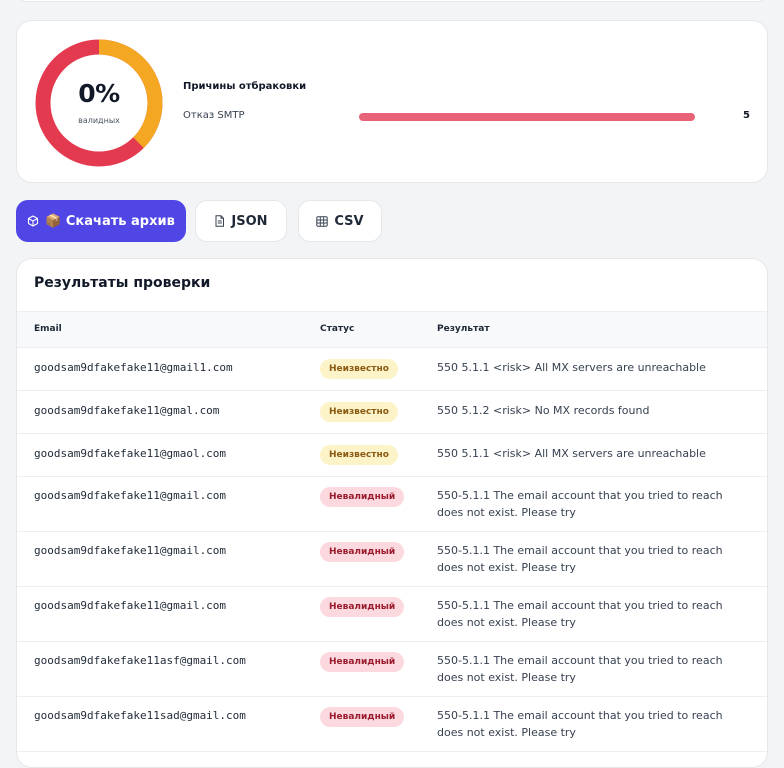 Image resolution: width=784 pixels, height=768 pixels. I want to click on reason-bar-smtp, so click(527, 117).